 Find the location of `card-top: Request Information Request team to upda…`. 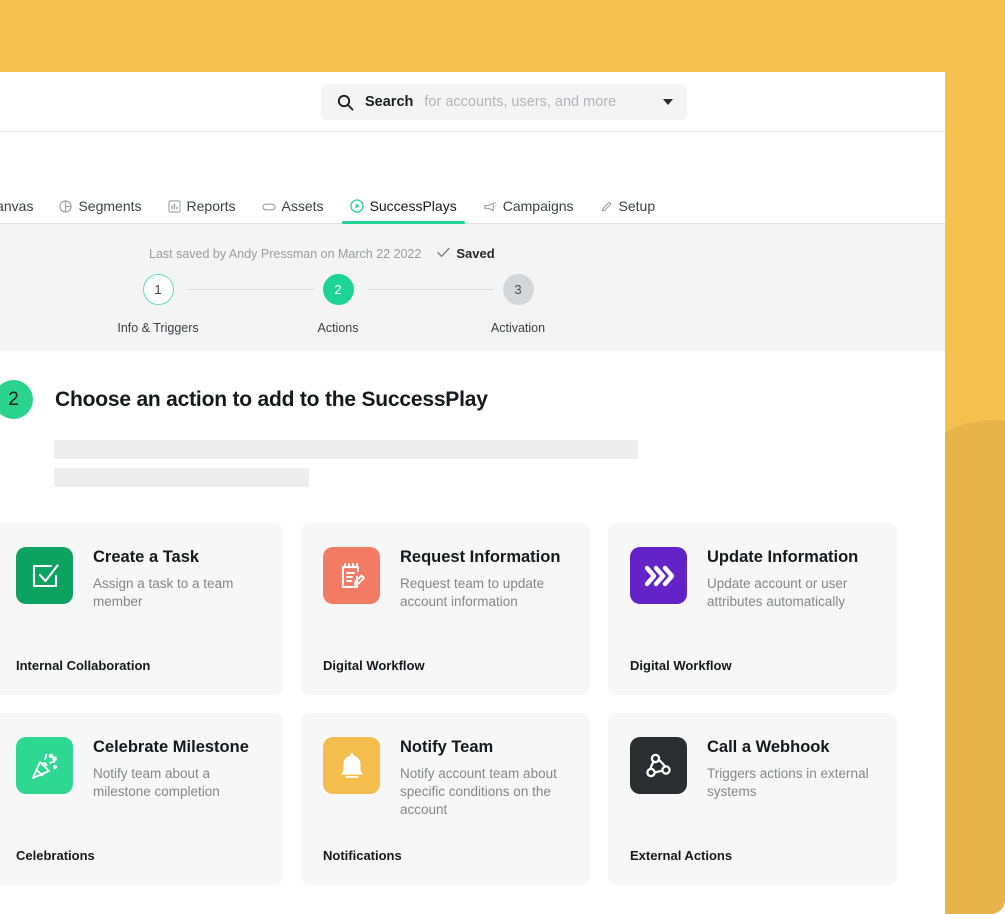

card-top: Request Information Request team to upda… is located at coordinates (445, 579).